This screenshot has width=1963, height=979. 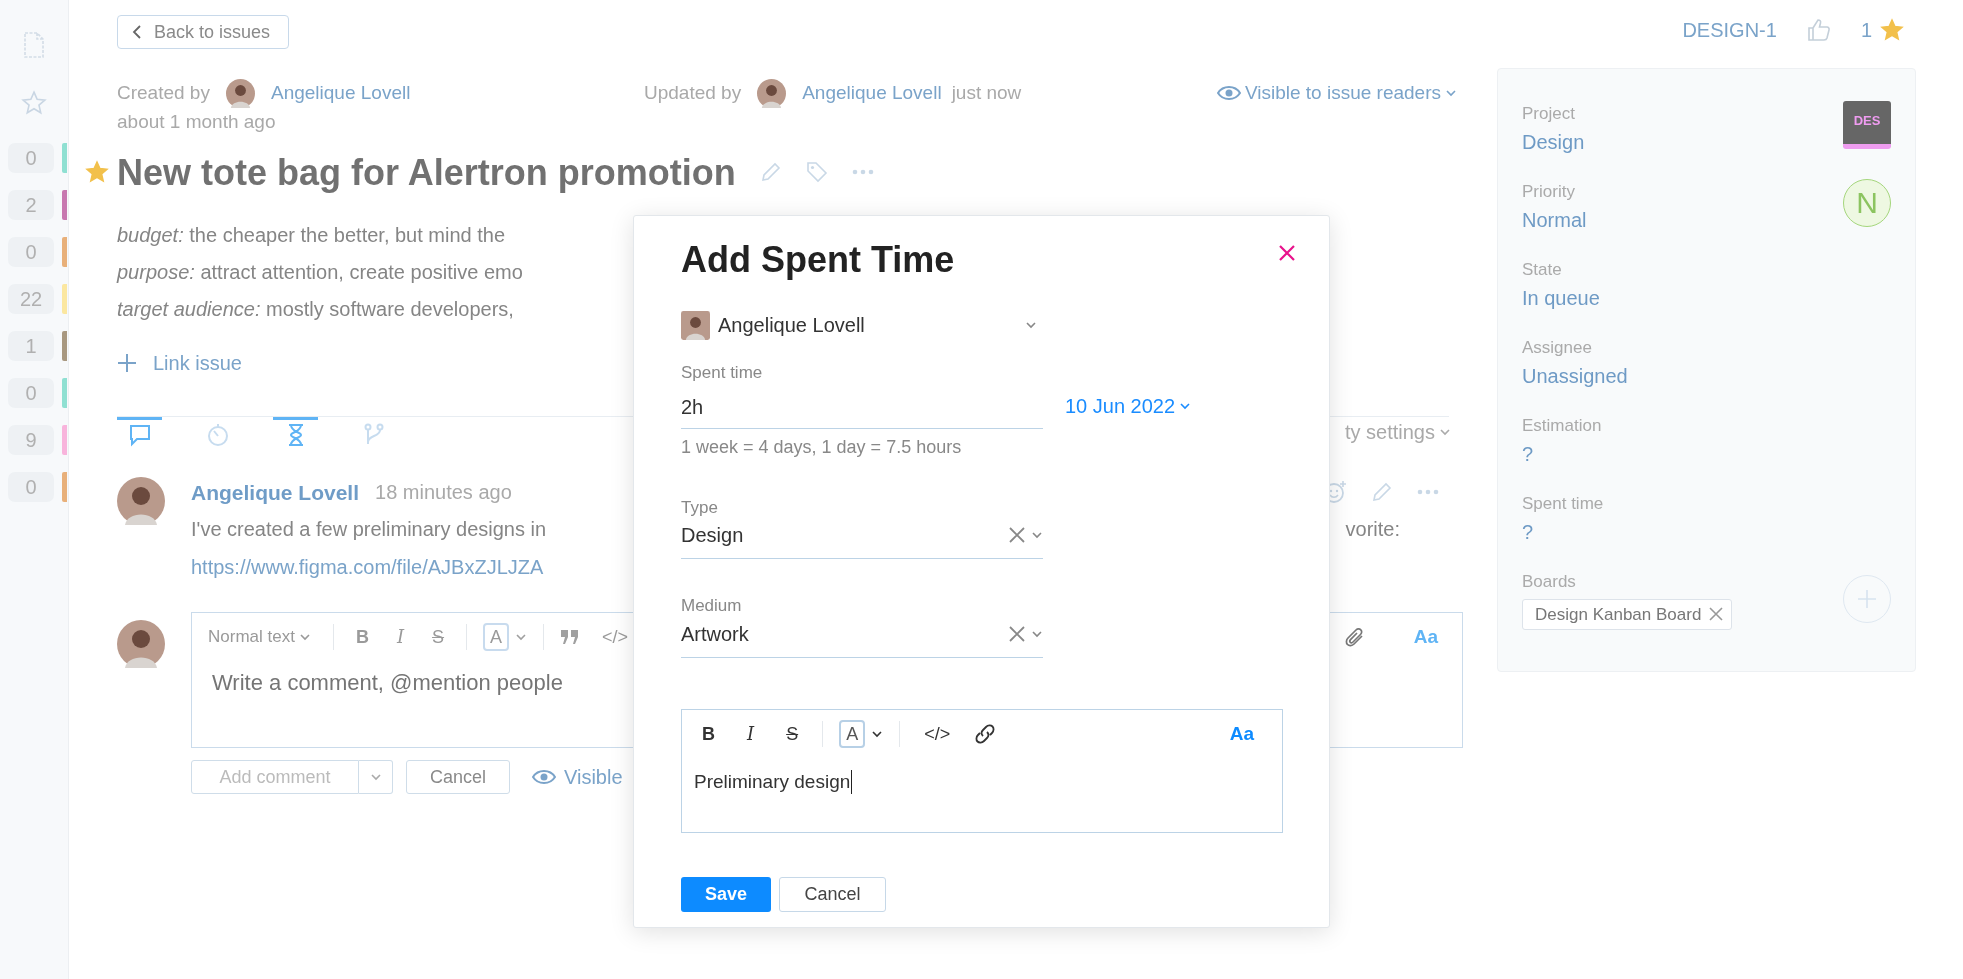 What do you see at coordinates (1867, 125) in the screenshot?
I see `project-badge: DES` at bounding box center [1867, 125].